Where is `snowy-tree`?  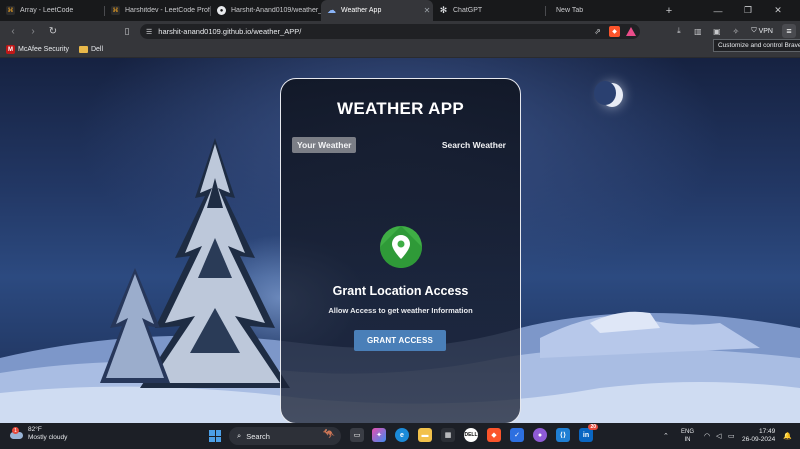
snowy-tree is located at coordinates (135, 325).